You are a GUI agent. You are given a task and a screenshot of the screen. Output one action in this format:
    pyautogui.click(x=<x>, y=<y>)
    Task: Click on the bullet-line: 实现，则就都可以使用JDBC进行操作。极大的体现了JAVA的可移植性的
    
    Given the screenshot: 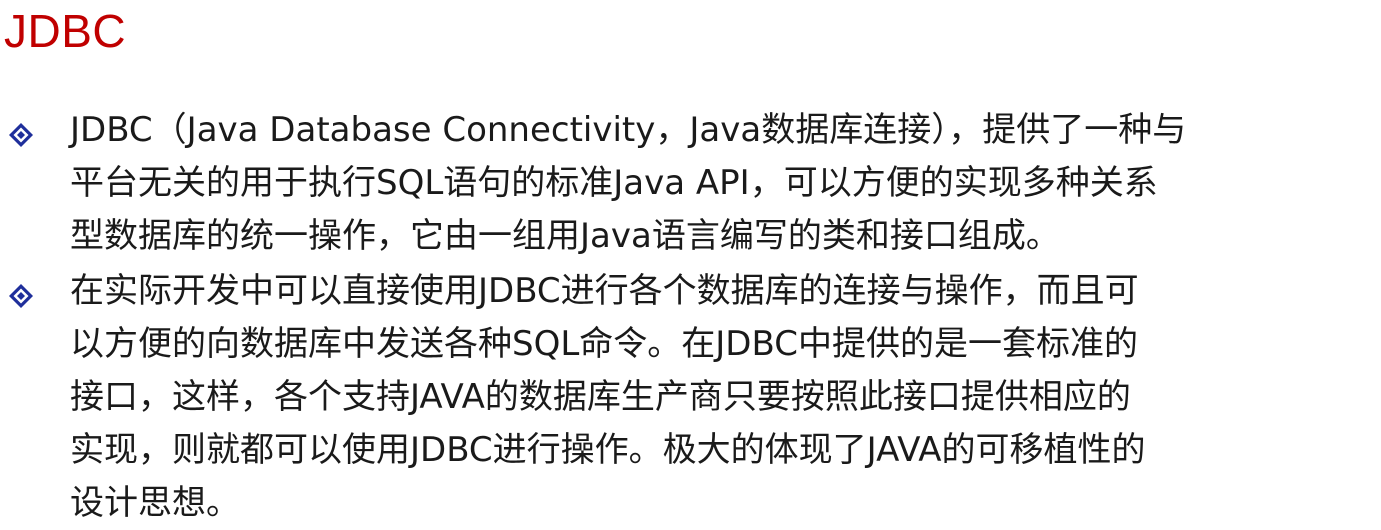 What is the action you would take?
    pyautogui.click(x=608, y=450)
    